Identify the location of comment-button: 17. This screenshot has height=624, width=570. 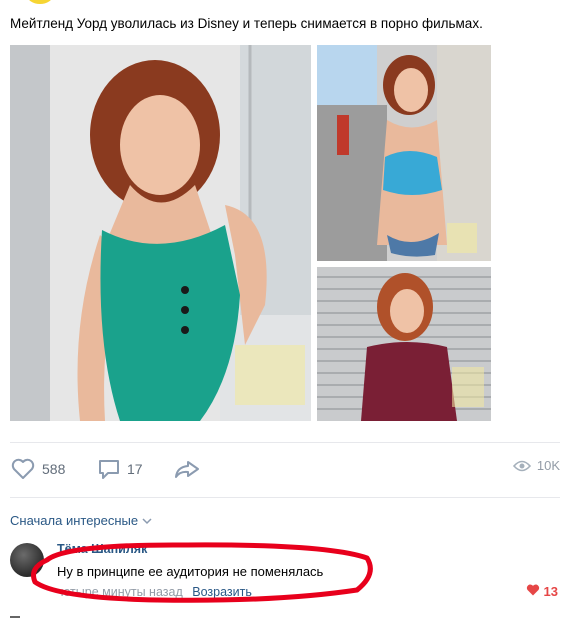
(120, 469).